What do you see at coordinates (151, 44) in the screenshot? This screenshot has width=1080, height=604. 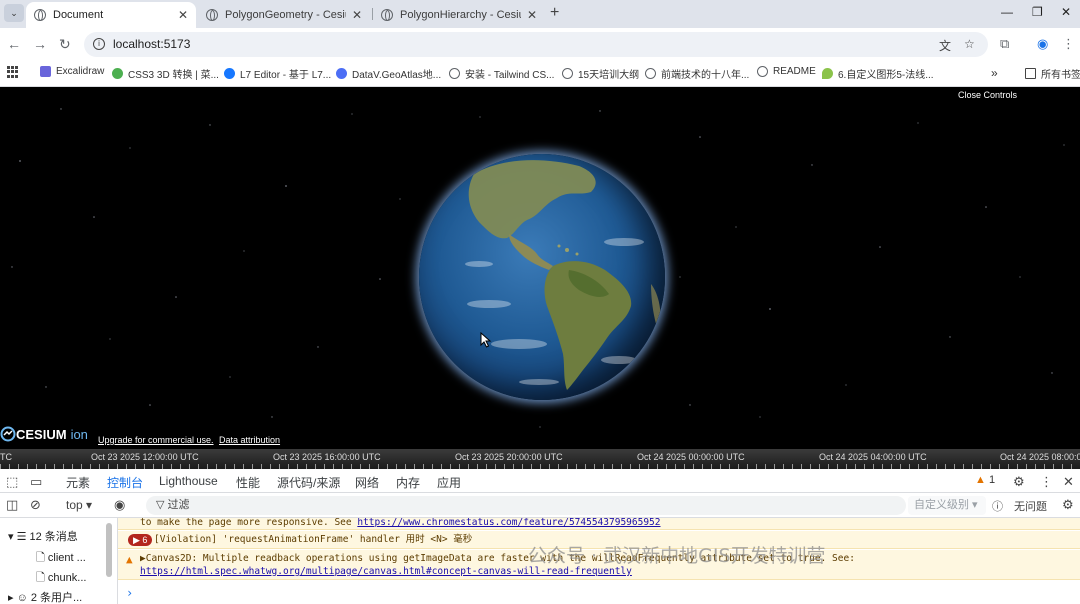 I see `url-text: localhost:5173` at bounding box center [151, 44].